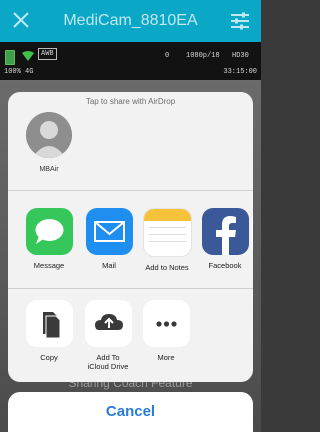 Image resolution: width=320 pixels, height=432 pixels. What do you see at coordinates (240, 56) in the screenshot?
I see `quality-text: HD30` at bounding box center [240, 56].